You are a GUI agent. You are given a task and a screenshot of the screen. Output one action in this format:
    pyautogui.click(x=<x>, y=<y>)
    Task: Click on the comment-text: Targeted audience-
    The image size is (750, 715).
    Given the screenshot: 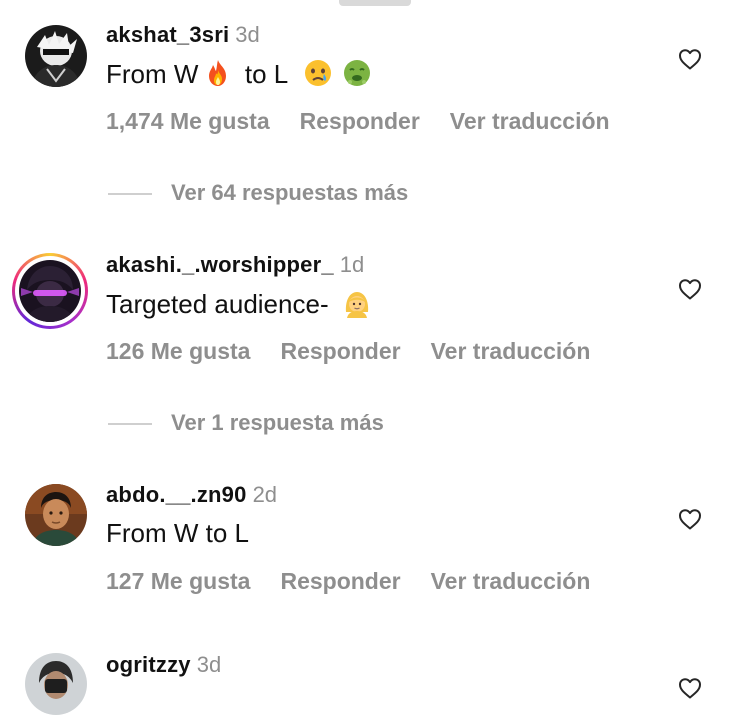 What is the action you would take?
    pyautogui.click(x=239, y=304)
    